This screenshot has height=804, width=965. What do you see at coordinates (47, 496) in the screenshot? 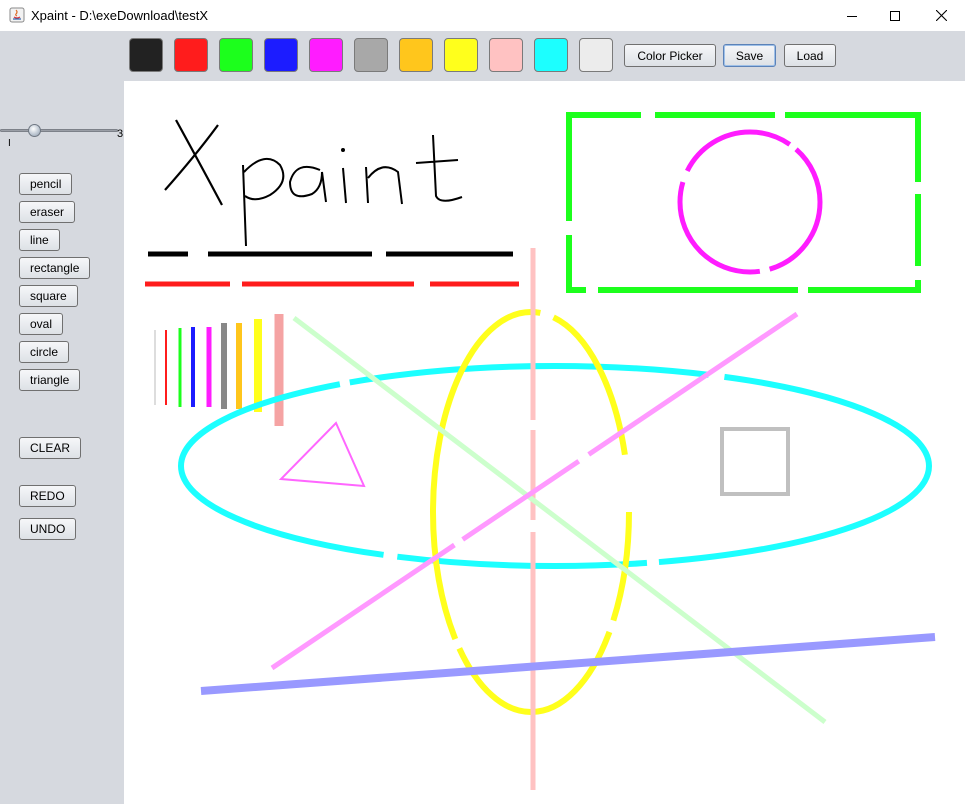
I see `redo-button: REDO` at bounding box center [47, 496].